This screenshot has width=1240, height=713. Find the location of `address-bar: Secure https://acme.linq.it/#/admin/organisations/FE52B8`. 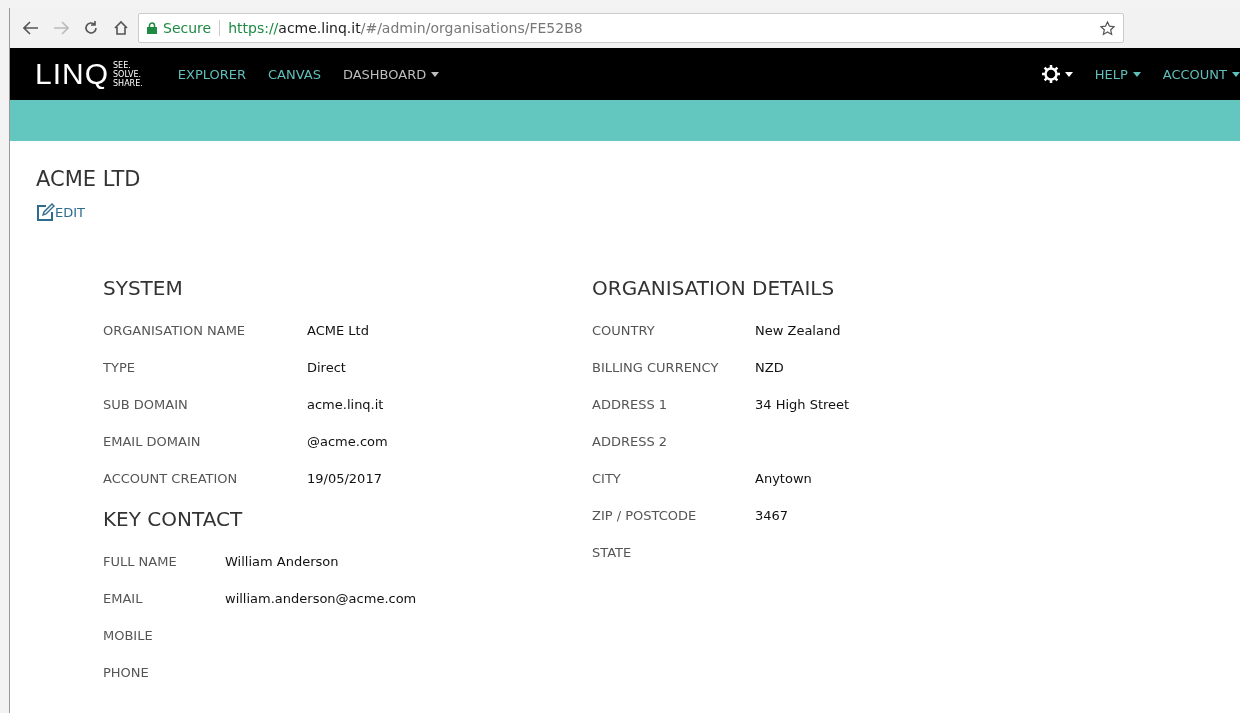

address-bar: Secure https://acme.linq.it/#/admin/organisations/FE52B8 is located at coordinates (631, 28).